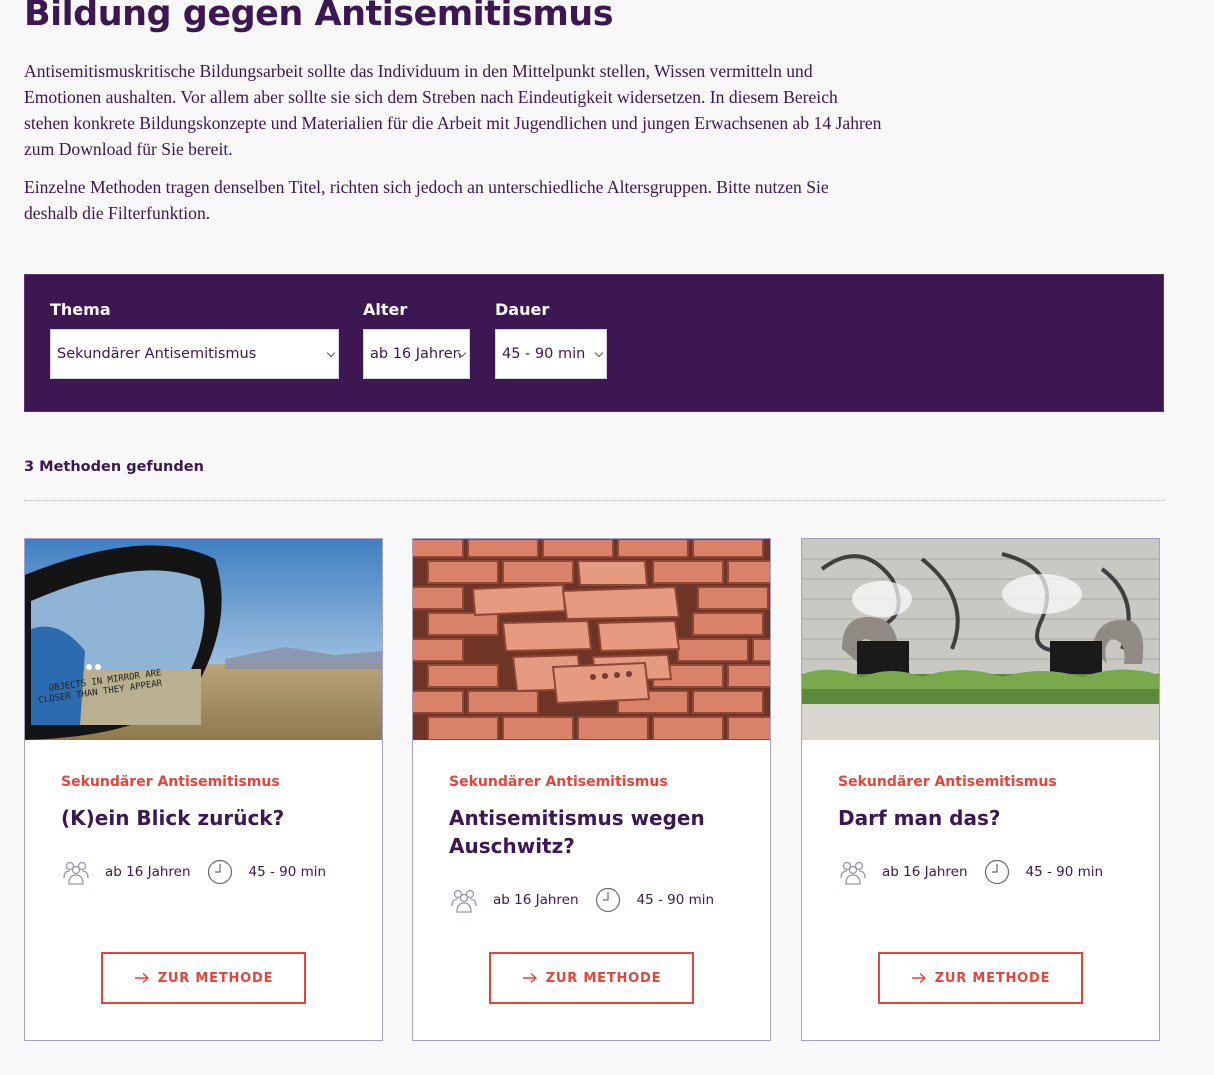 The image size is (1214, 1075). I want to click on card-image-bricks, so click(591, 639).